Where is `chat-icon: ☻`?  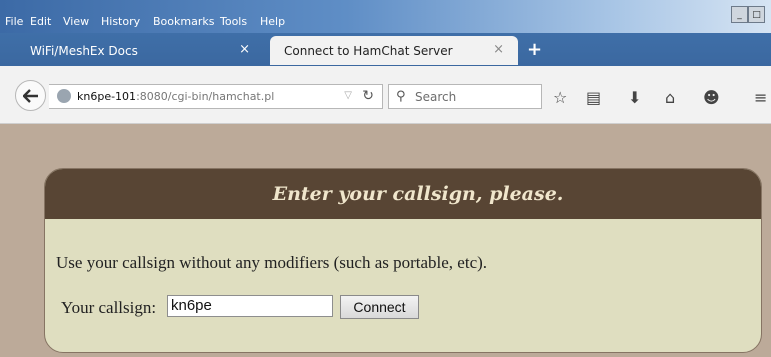
chat-icon: ☻ is located at coordinates (711, 97).